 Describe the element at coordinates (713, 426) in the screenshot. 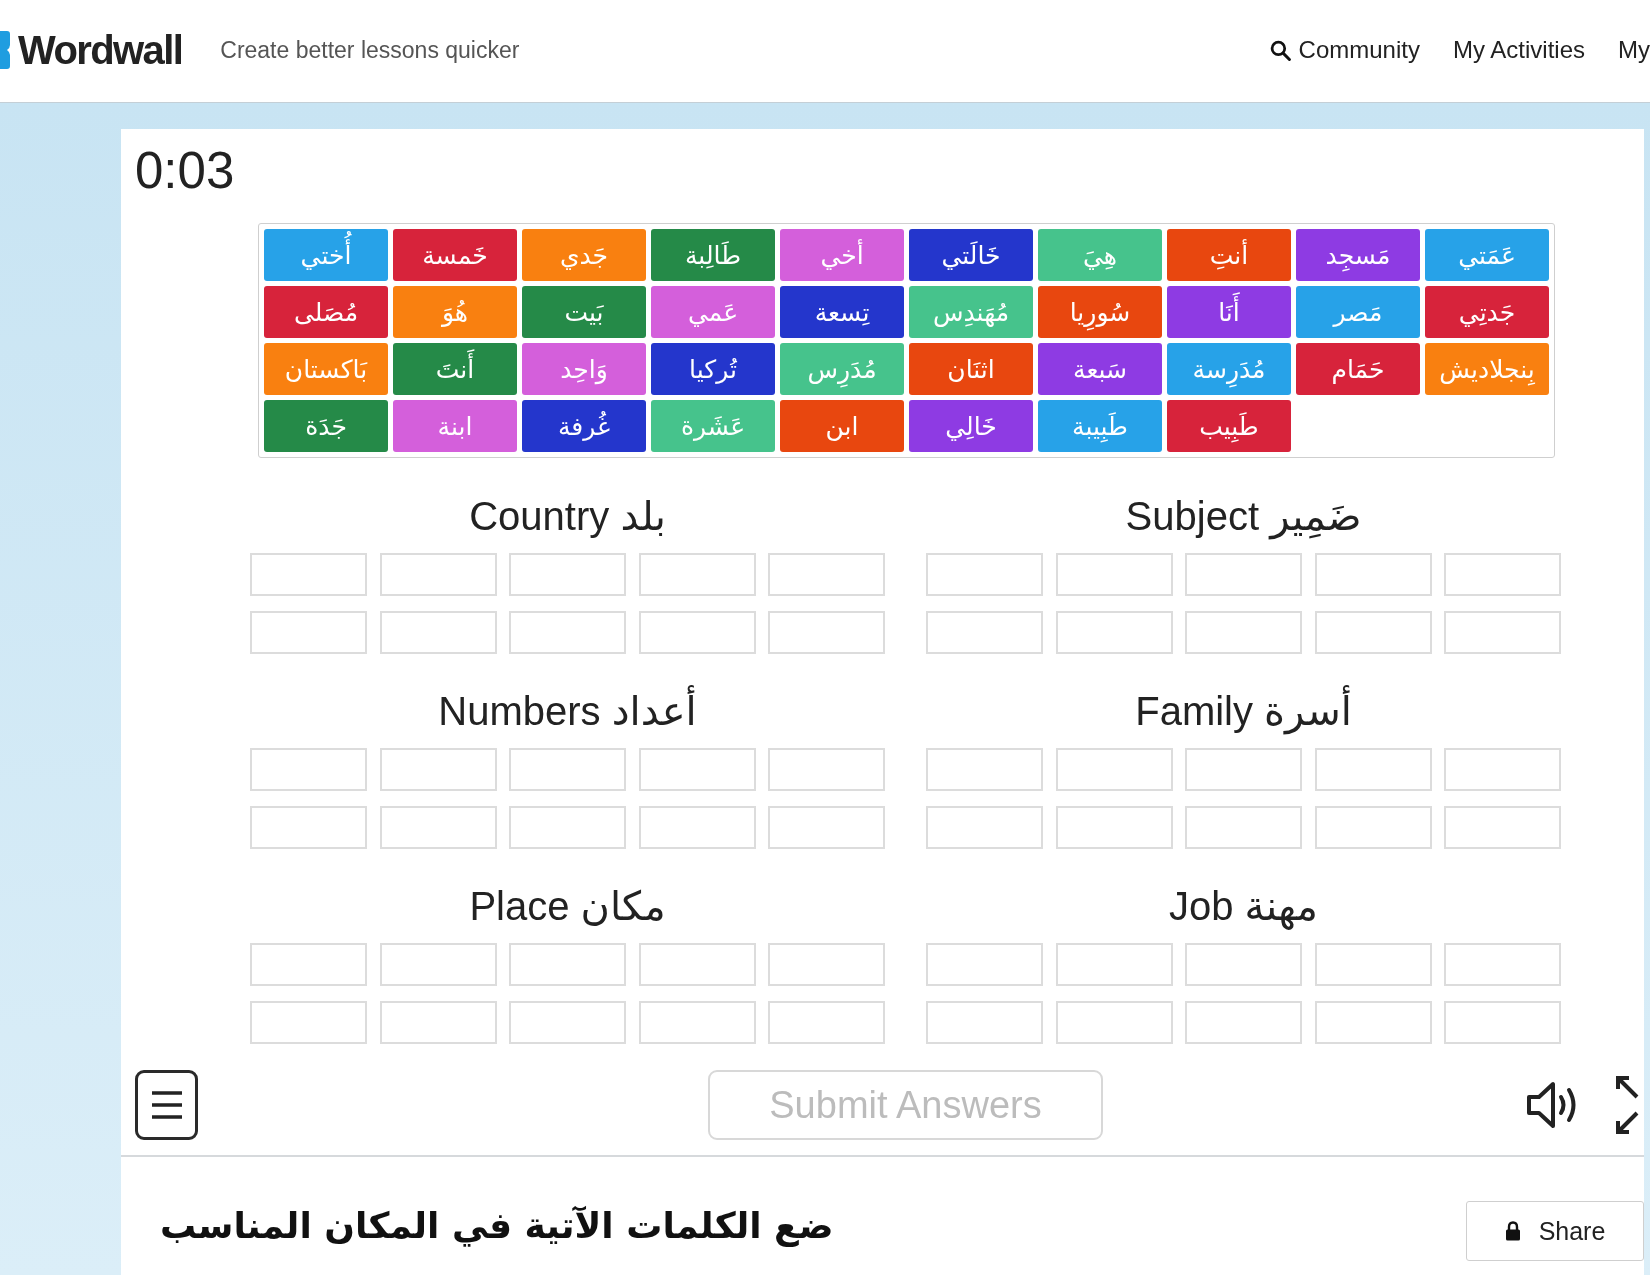

I see `word-tile: عَشَرة` at that location.